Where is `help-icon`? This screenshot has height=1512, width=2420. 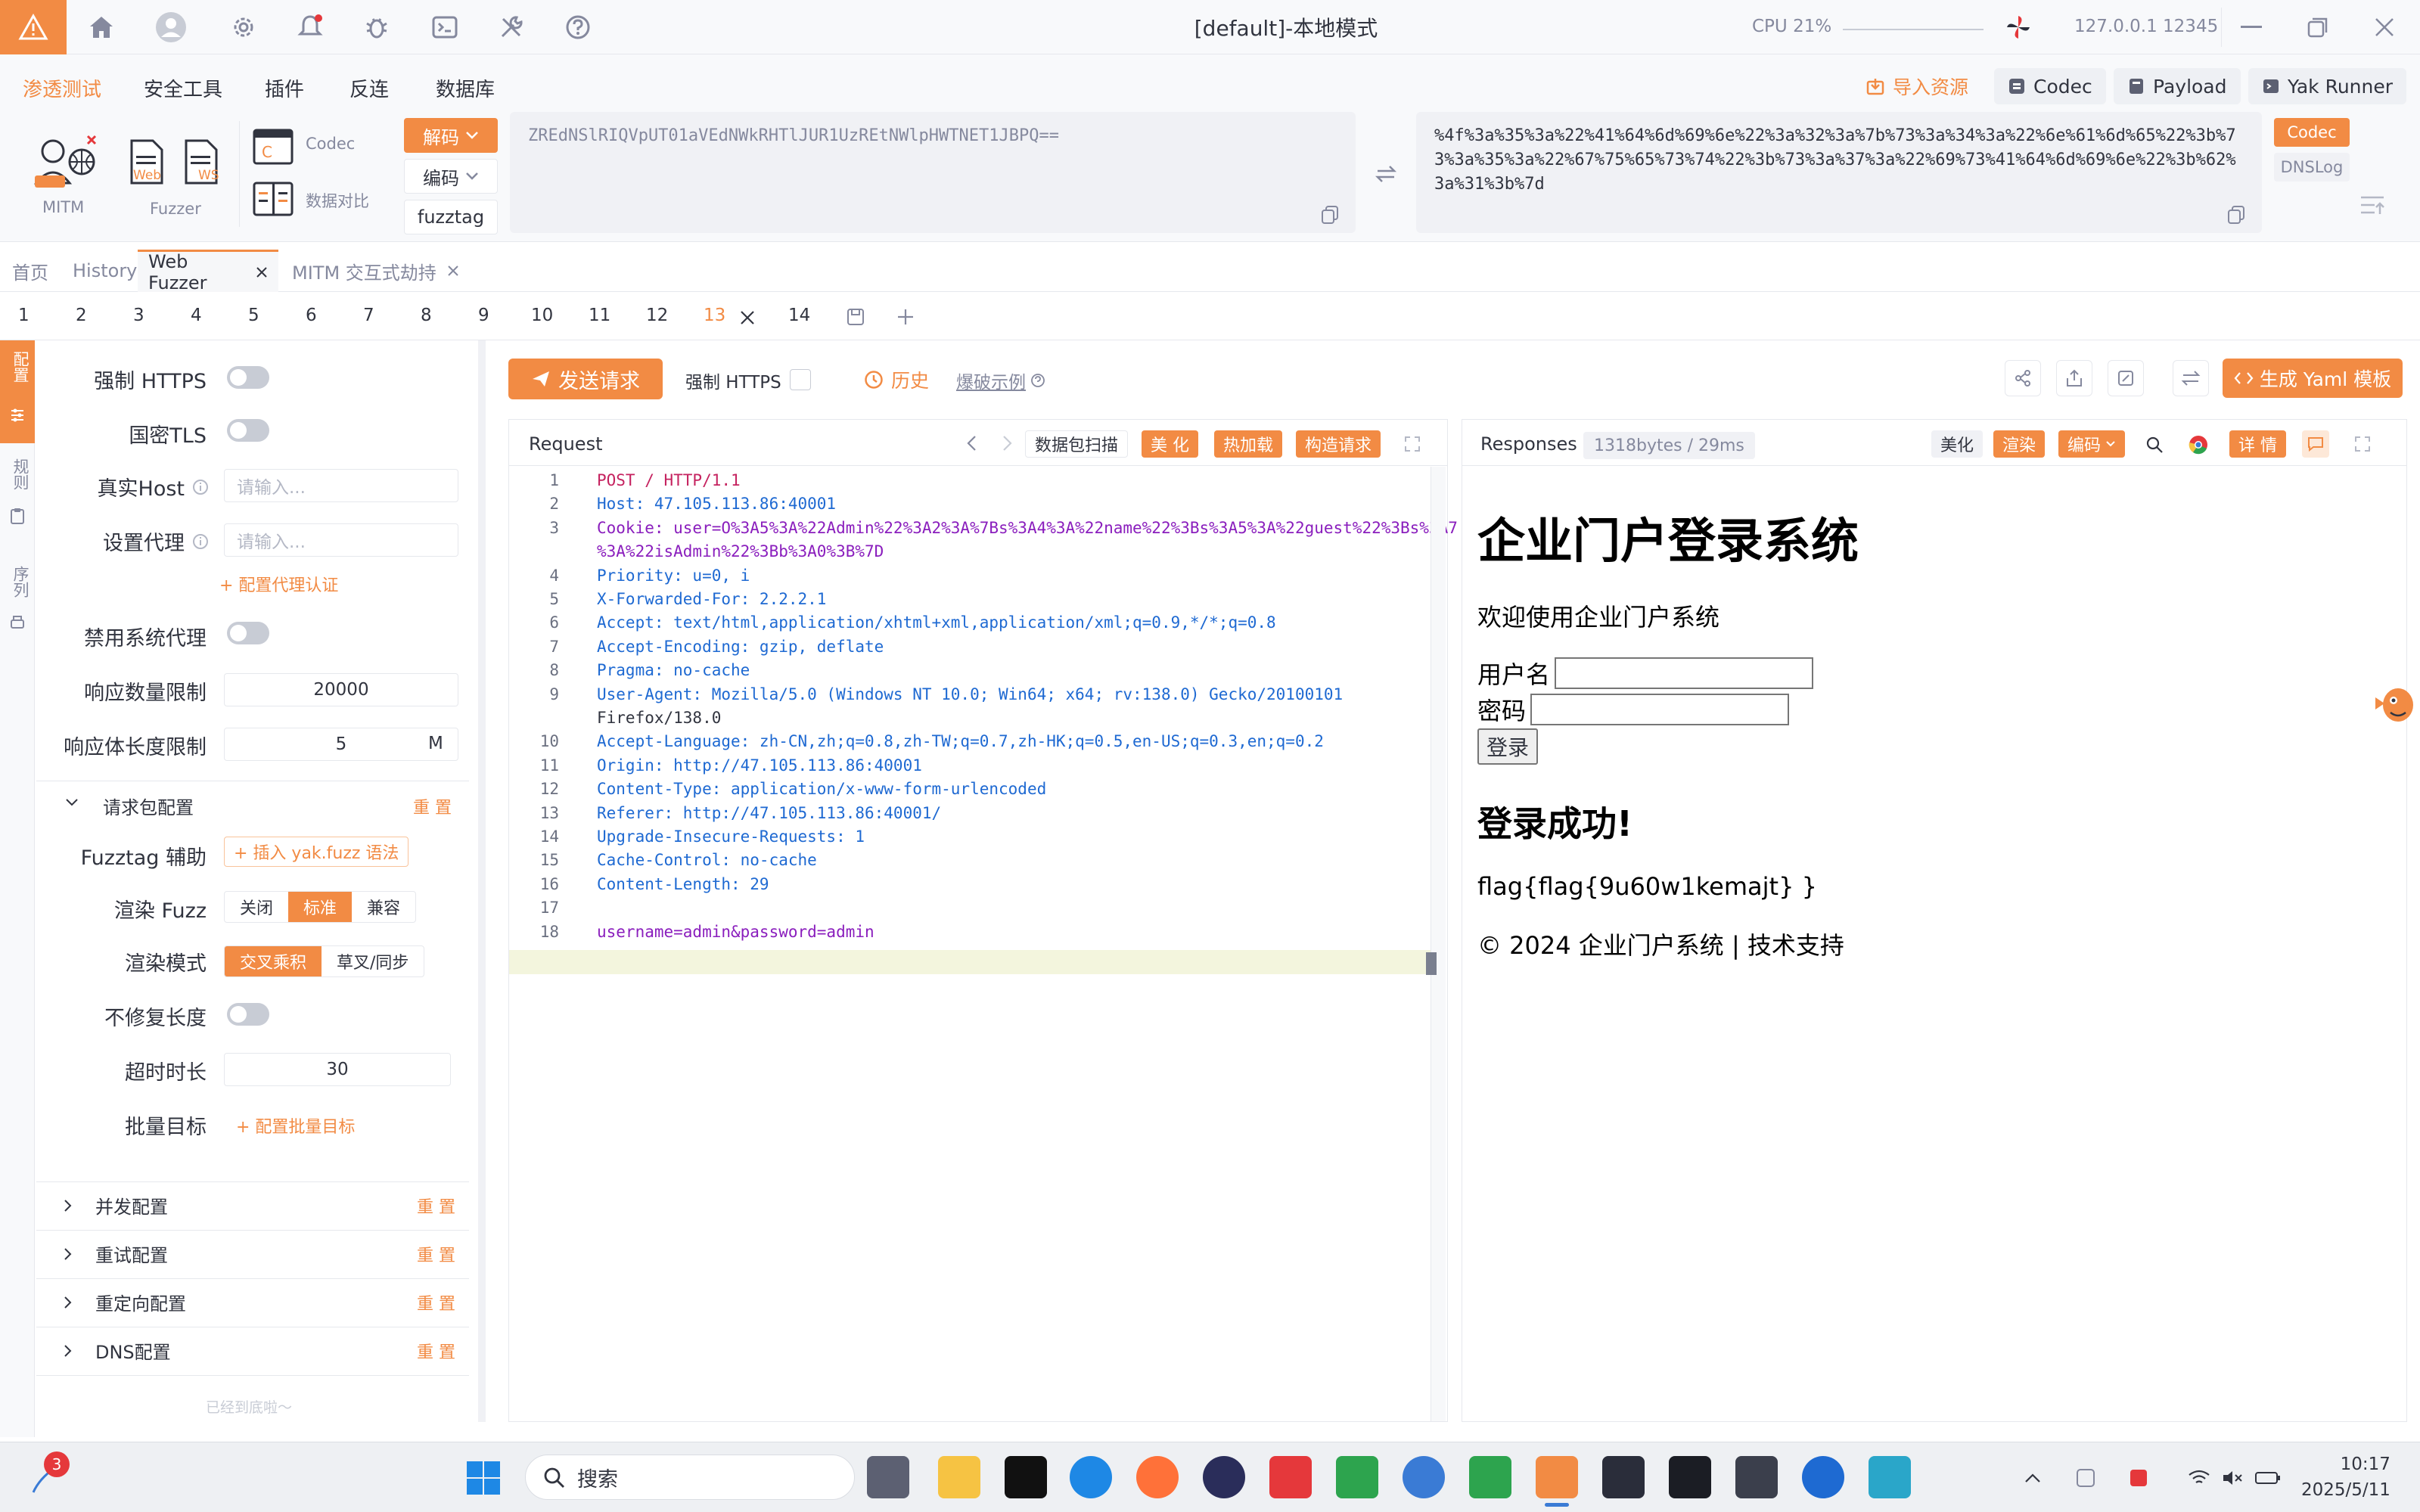 help-icon is located at coordinates (578, 27).